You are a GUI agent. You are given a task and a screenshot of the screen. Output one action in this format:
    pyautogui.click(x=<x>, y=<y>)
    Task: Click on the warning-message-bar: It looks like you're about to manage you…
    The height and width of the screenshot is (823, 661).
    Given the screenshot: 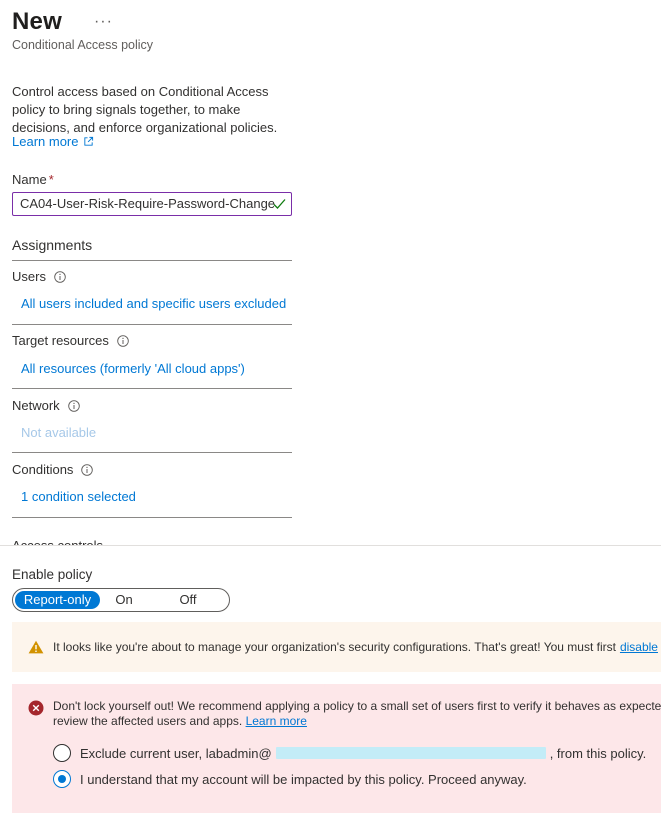 What is the action you would take?
    pyautogui.click(x=336, y=647)
    